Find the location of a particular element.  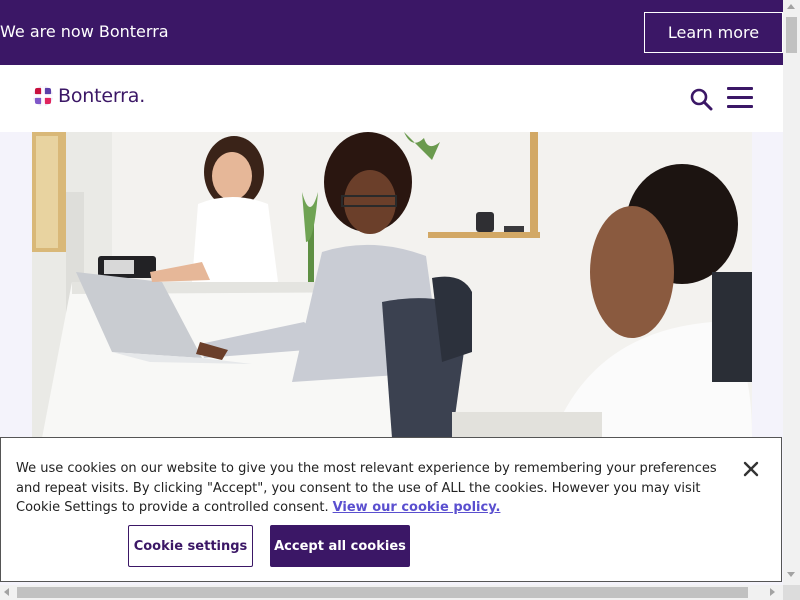

scroll-right-arrow-icon is located at coordinates (772, 592).